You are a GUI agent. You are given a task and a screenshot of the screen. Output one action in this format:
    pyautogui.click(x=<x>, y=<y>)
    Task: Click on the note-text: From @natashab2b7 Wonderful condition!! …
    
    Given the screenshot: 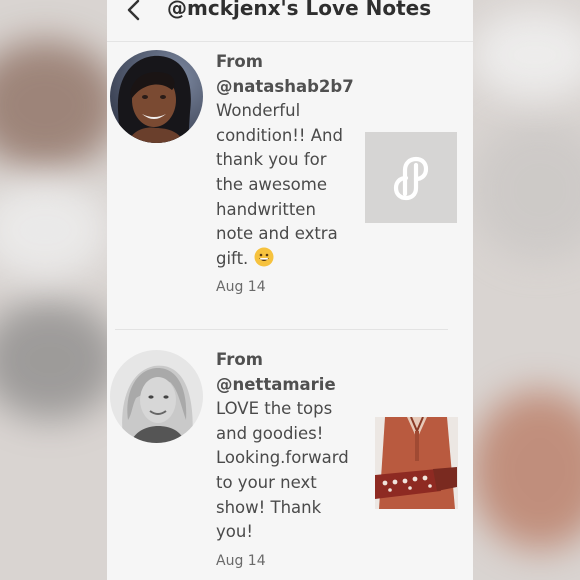 What is the action you would take?
    pyautogui.click(x=286, y=175)
    